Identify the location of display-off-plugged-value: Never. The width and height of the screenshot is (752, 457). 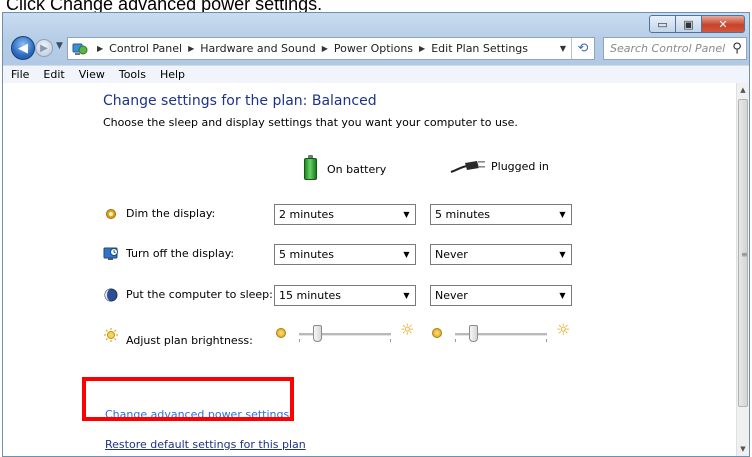
(451, 254).